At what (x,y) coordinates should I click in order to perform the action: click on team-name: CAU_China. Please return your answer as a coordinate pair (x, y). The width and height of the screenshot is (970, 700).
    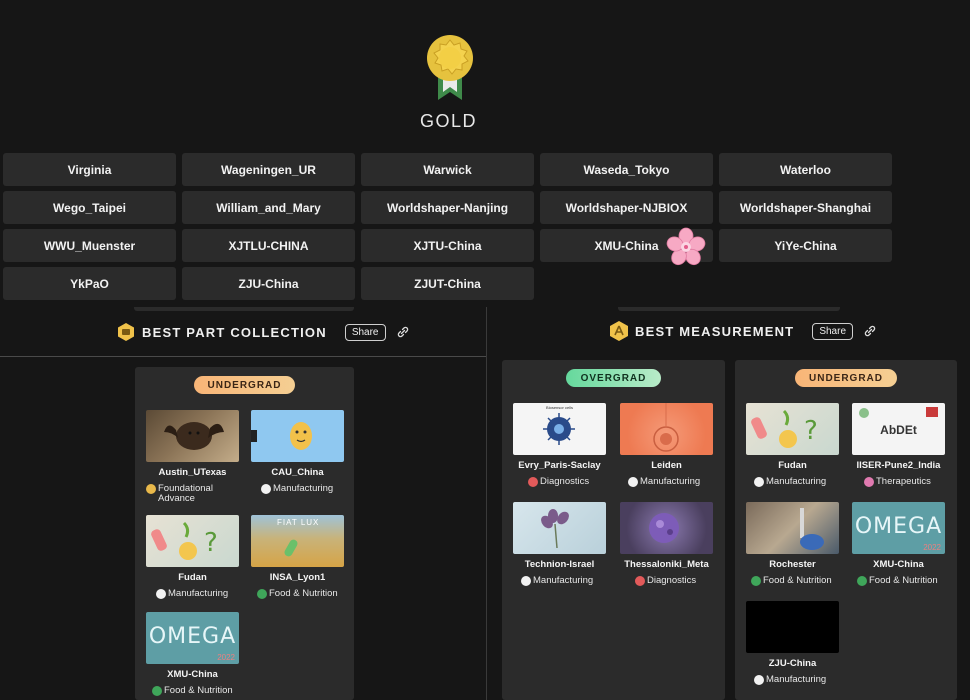
    Looking at the image, I should click on (297, 472).